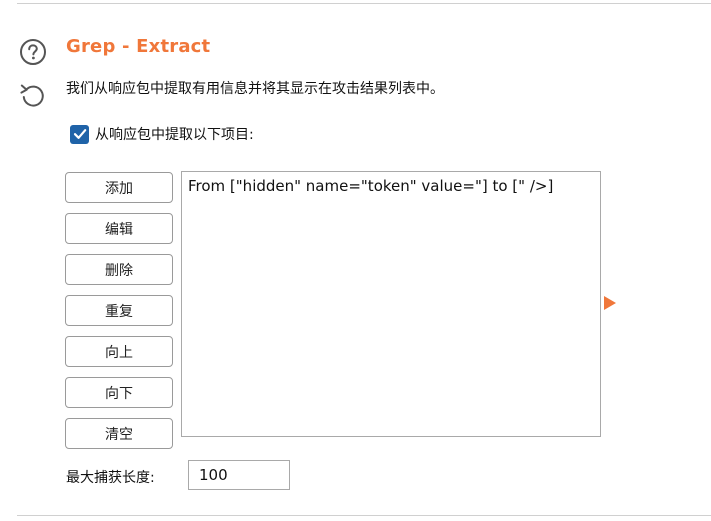 Image resolution: width=711 pixels, height=521 pixels. Describe the element at coordinates (174, 135) in the screenshot. I see `extract-checkbox-label: 从响应包中提取以下项目:` at that location.